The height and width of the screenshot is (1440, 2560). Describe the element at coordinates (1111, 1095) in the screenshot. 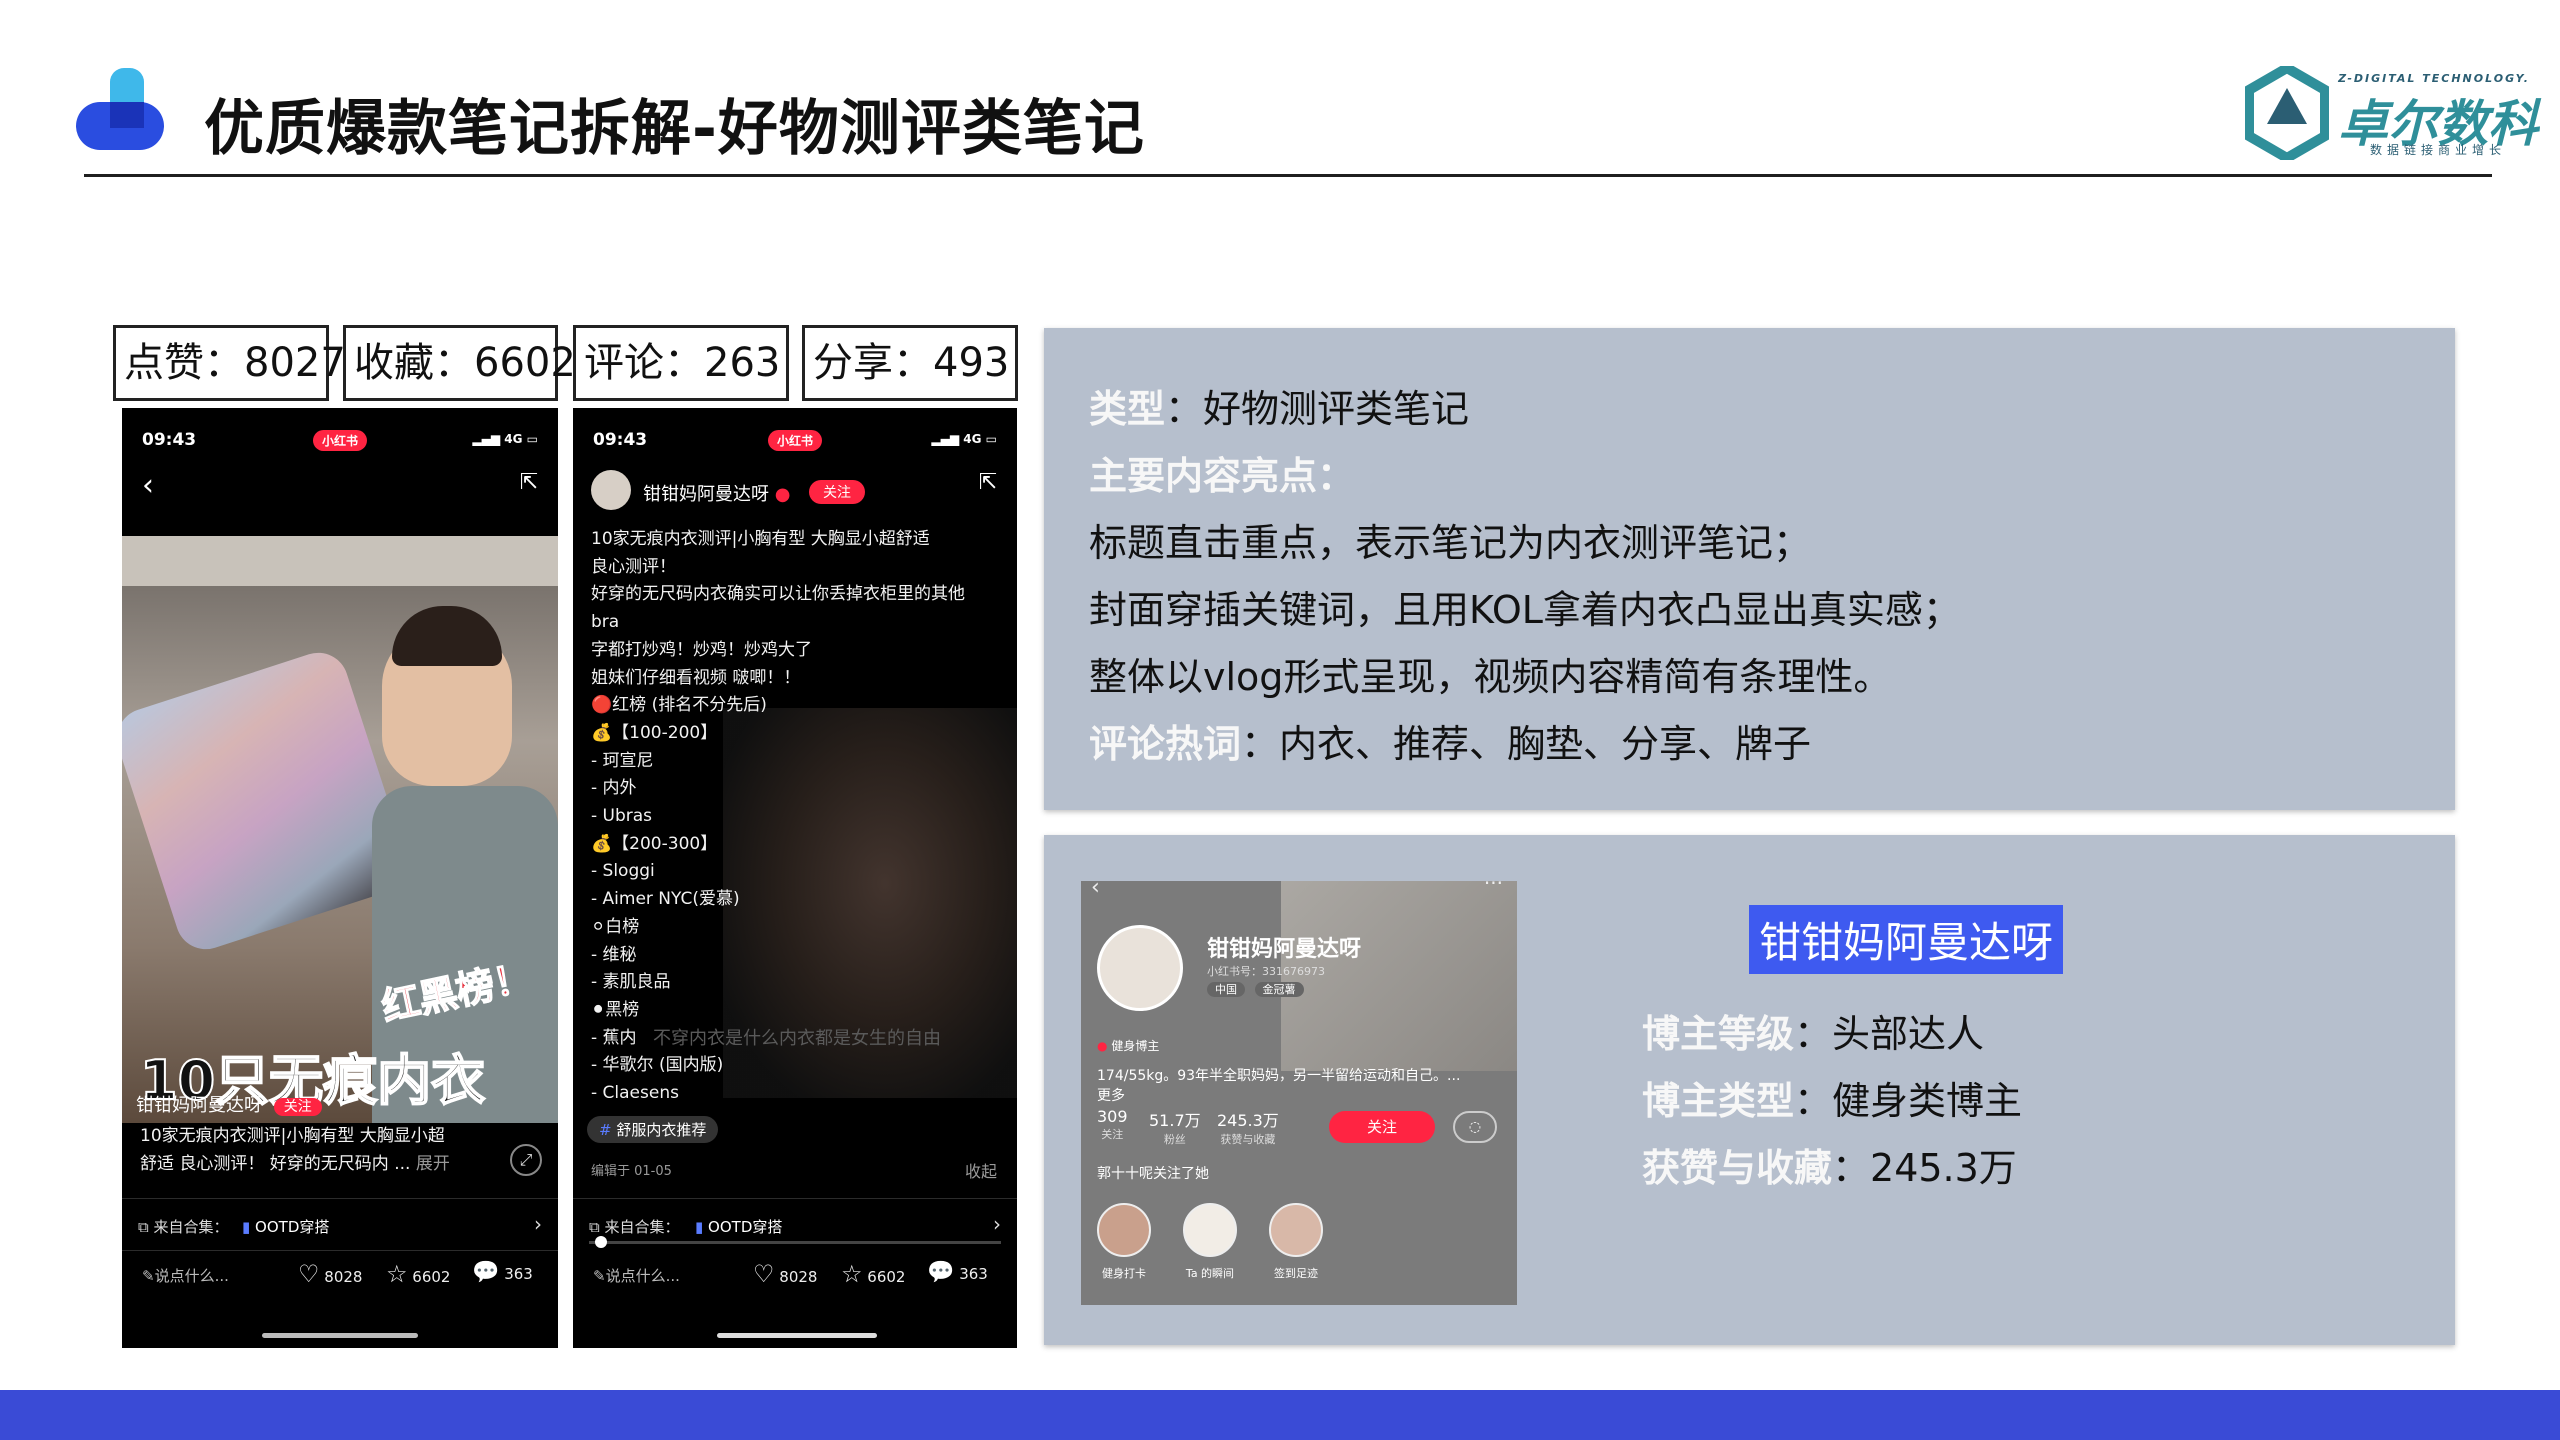

I see `bio-more-link: 更多` at that location.